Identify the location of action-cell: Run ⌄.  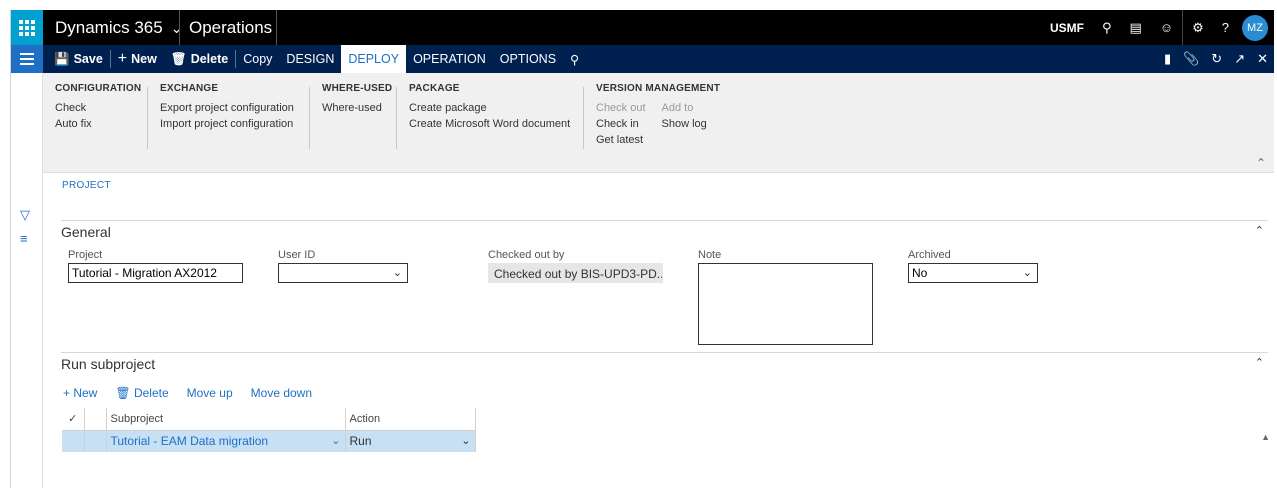
(410, 441).